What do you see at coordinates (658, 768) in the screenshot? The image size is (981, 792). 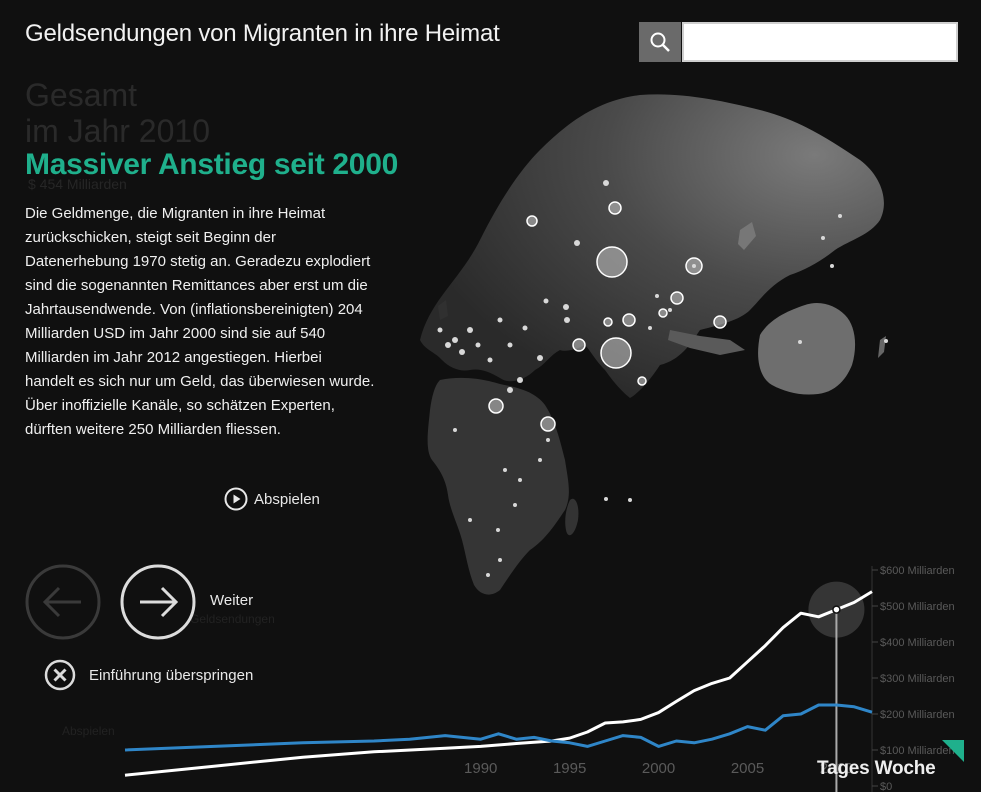 I see `x-tick-label: 2000` at bounding box center [658, 768].